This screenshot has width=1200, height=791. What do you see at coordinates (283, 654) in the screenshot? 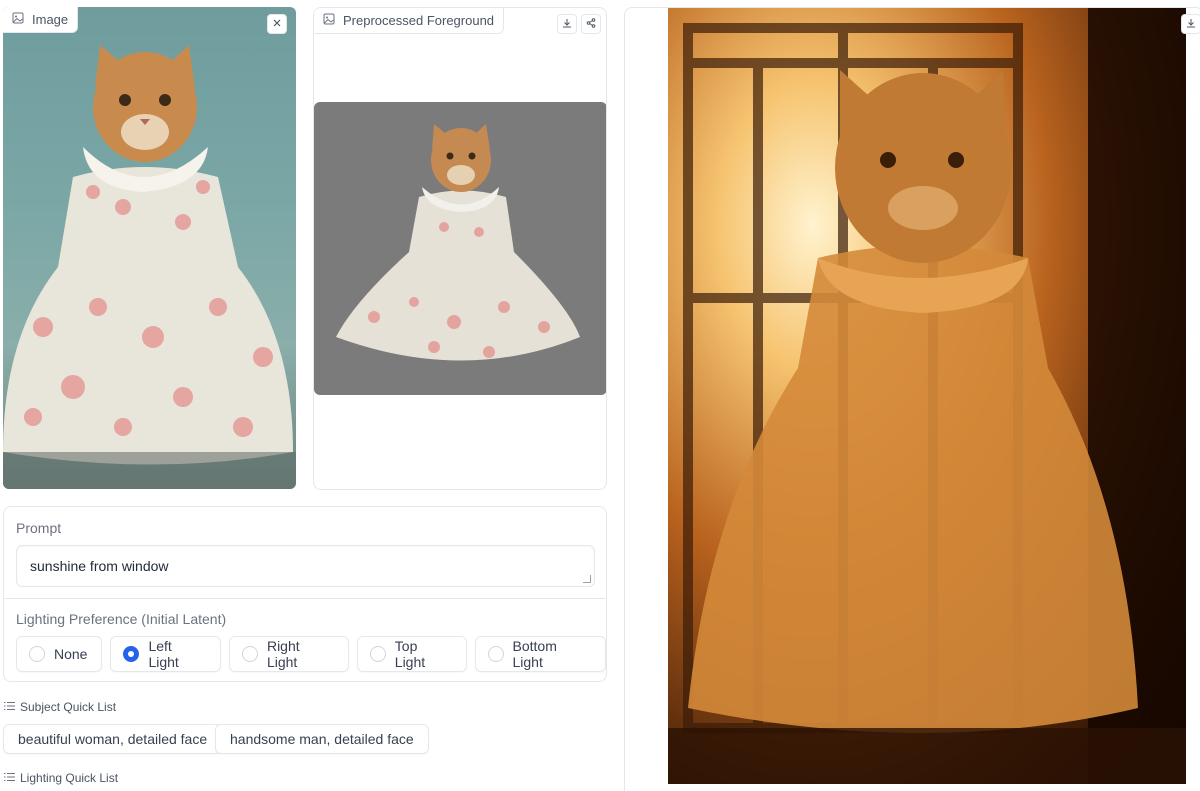
I see `radio-label: Right Light` at bounding box center [283, 654].